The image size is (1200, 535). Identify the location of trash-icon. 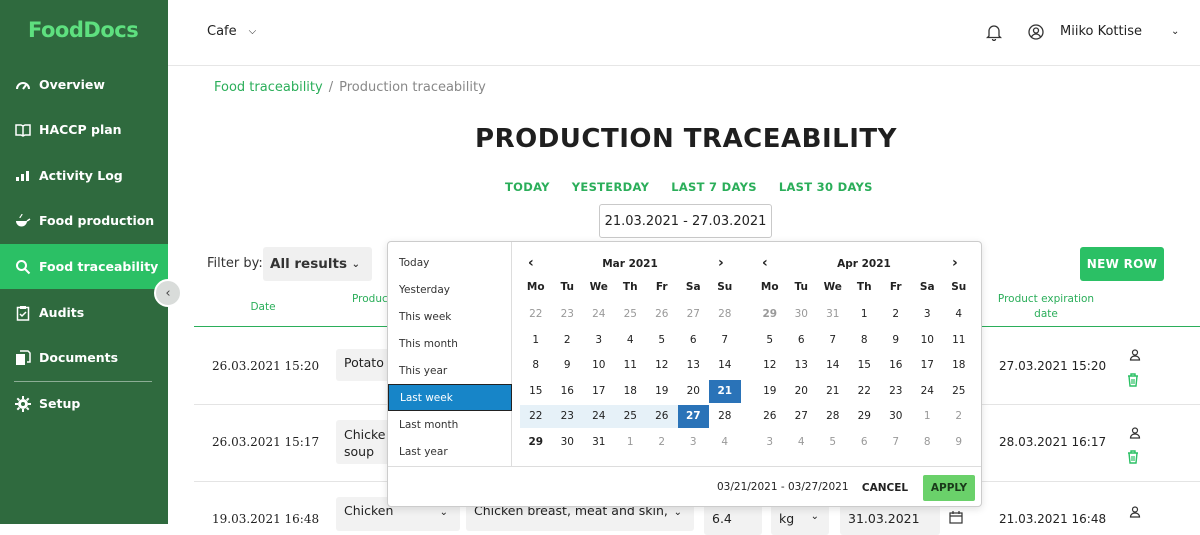
(1133, 457).